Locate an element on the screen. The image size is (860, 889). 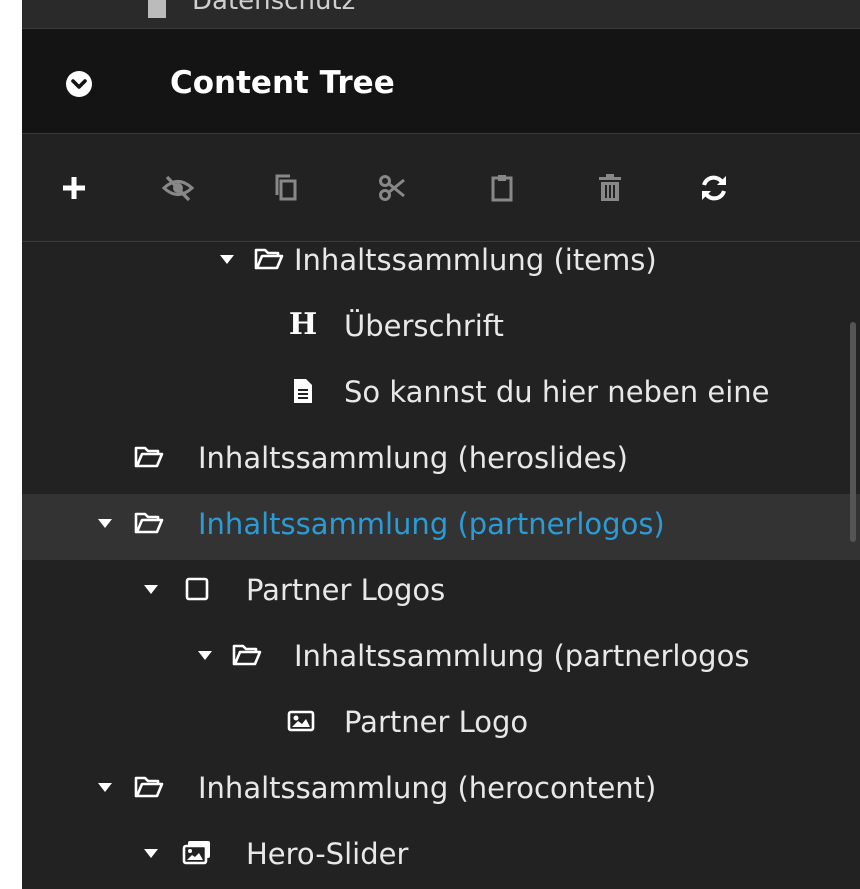
tree-item: Inhaltssammlung (herocontent) is located at coordinates (441, 791).